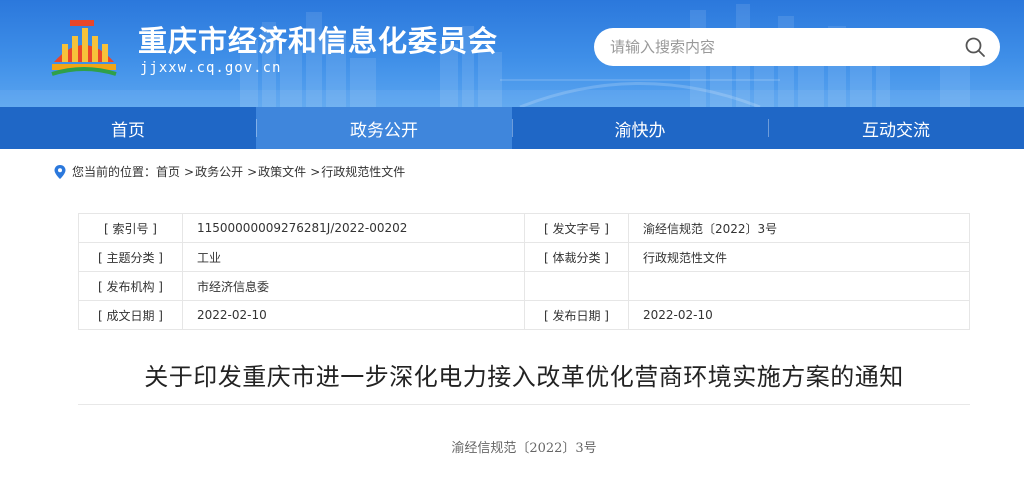 The width and height of the screenshot is (1024, 489). I want to click on table-row: [ 成文日期 ] 2022-02-10 [ 发布日期 ] 2022-02-10, so click(524, 315).